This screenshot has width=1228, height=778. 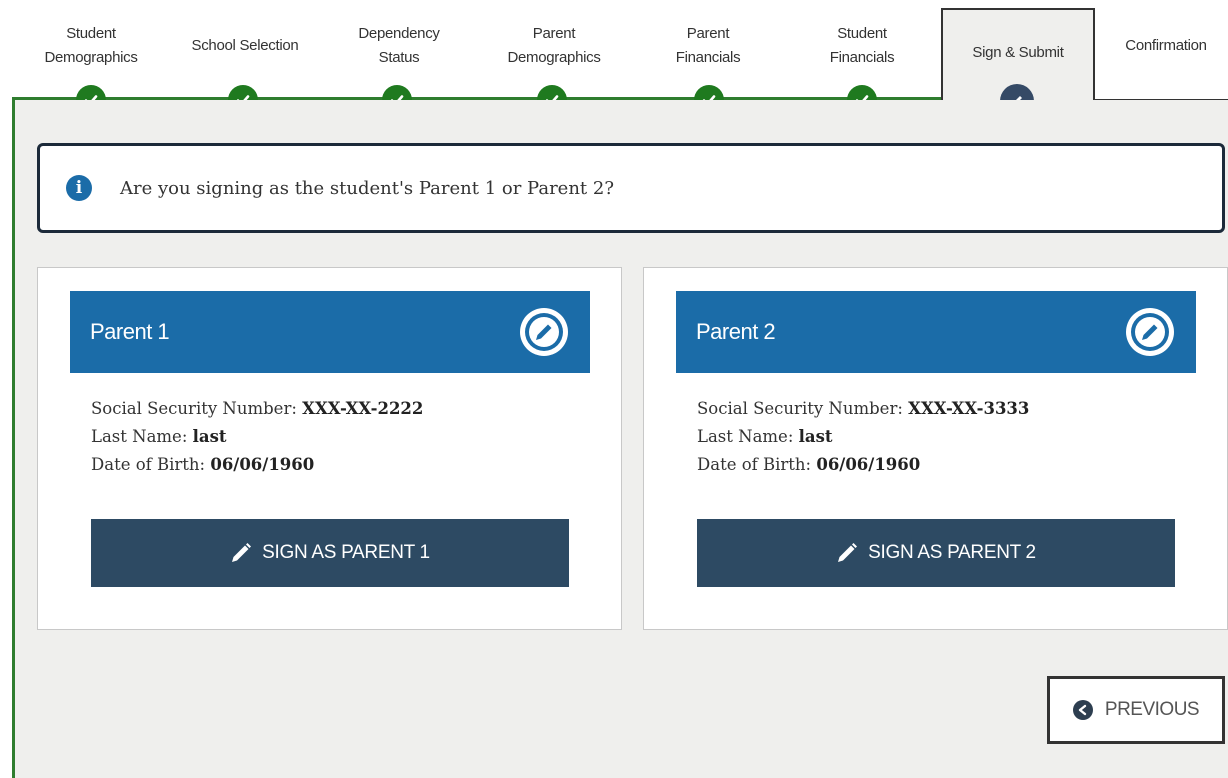 What do you see at coordinates (952, 552) in the screenshot?
I see `button-label: SIGN AS PARENT 2` at bounding box center [952, 552].